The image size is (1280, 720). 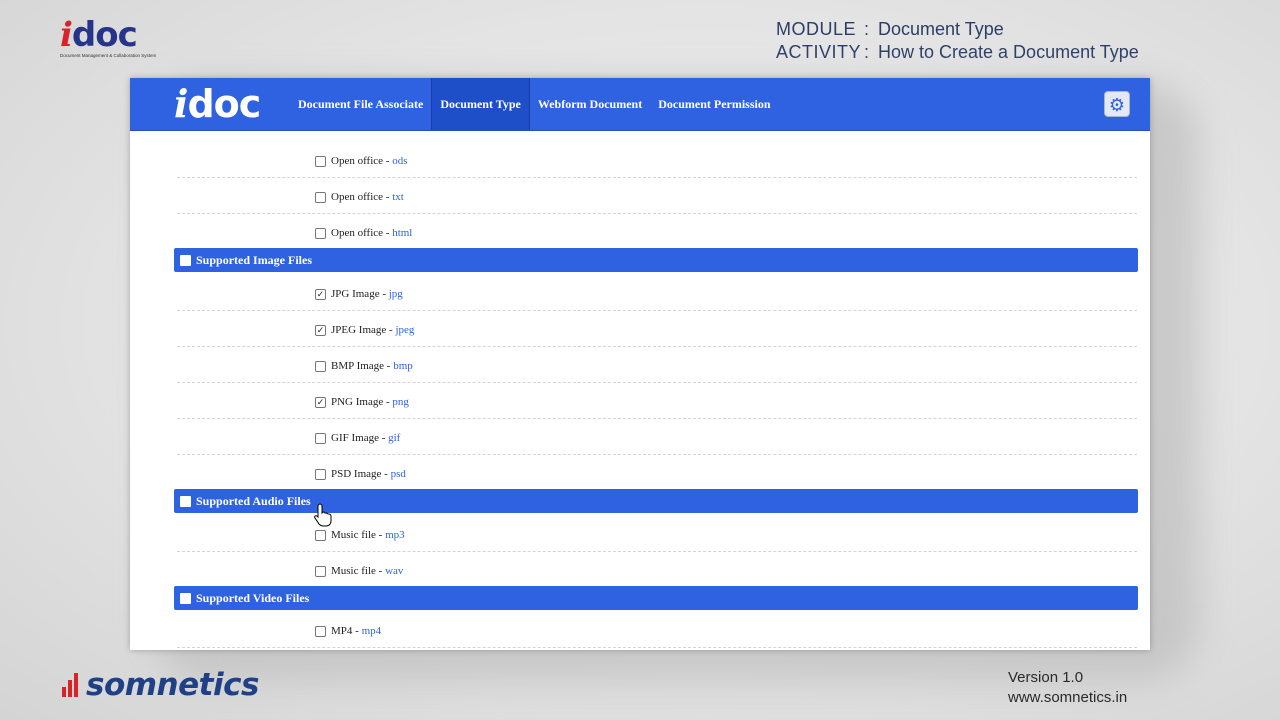 What do you see at coordinates (394, 571) in the screenshot?
I see `row-ext: wav` at bounding box center [394, 571].